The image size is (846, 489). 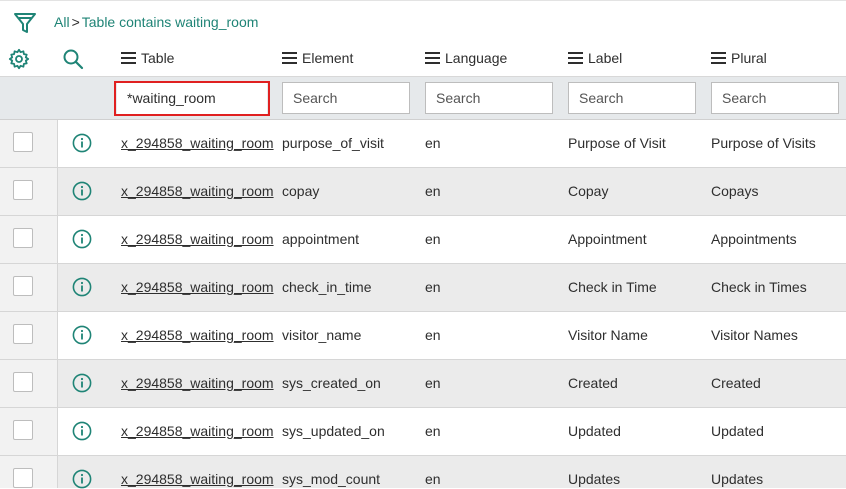 What do you see at coordinates (489, 98) in the screenshot?
I see `language-search-input` at bounding box center [489, 98].